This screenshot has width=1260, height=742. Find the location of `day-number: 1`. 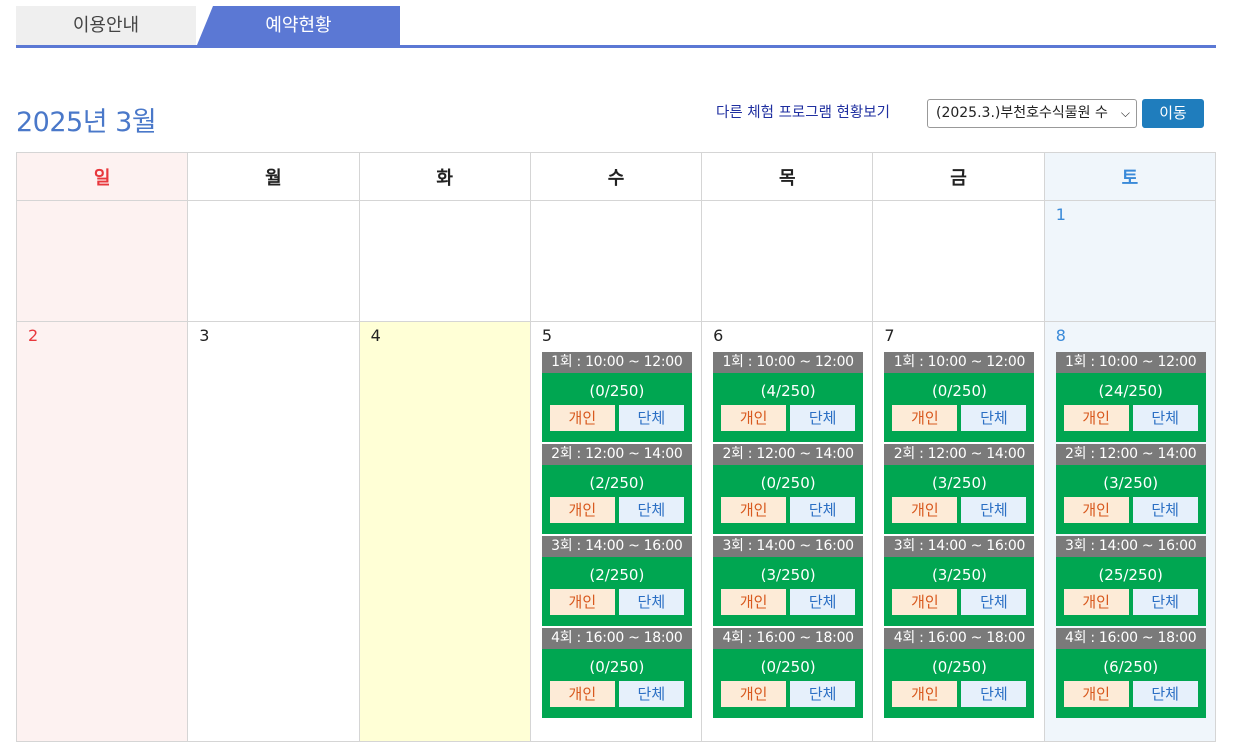

day-number: 1 is located at coordinates (1060, 214).